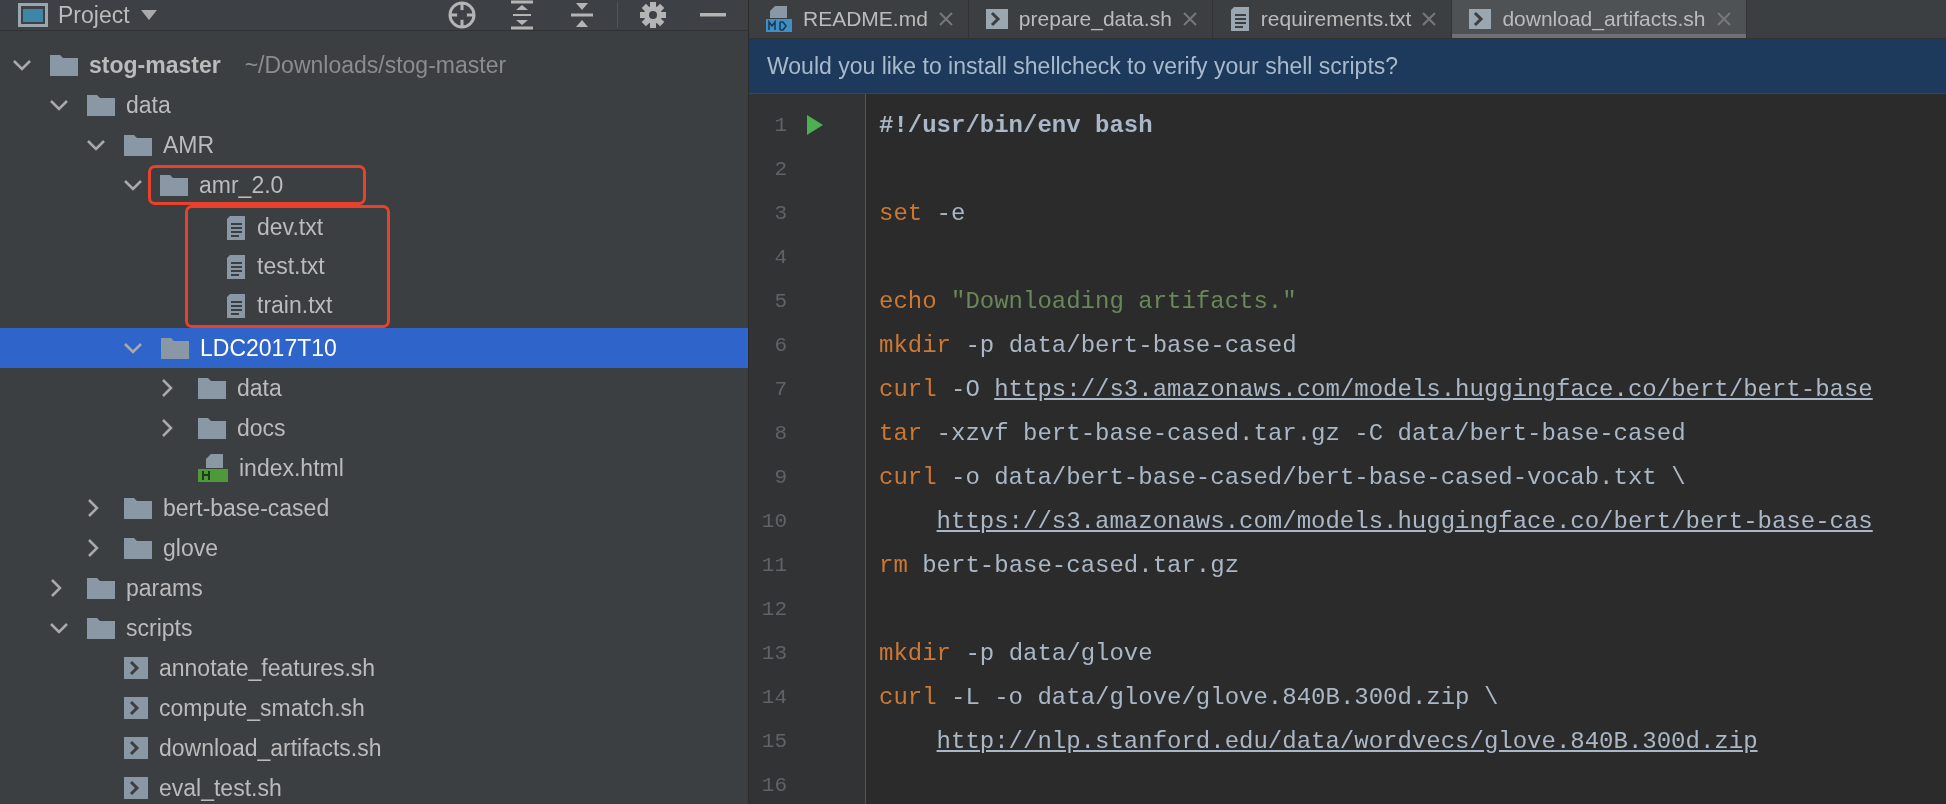  I want to click on markdown-file-icon, so click(779, 19).